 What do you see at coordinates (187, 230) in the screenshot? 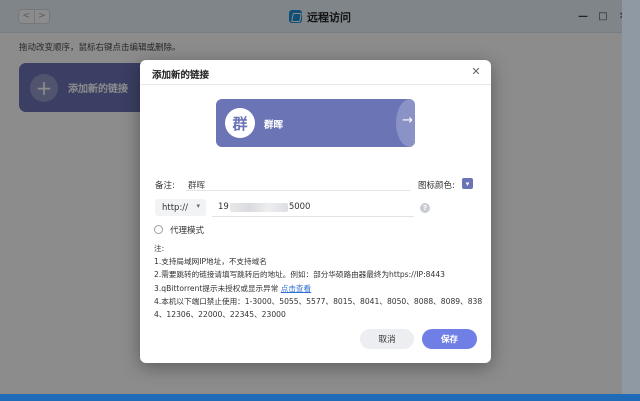
I see `proxy-mode-label: 代理模式` at bounding box center [187, 230].